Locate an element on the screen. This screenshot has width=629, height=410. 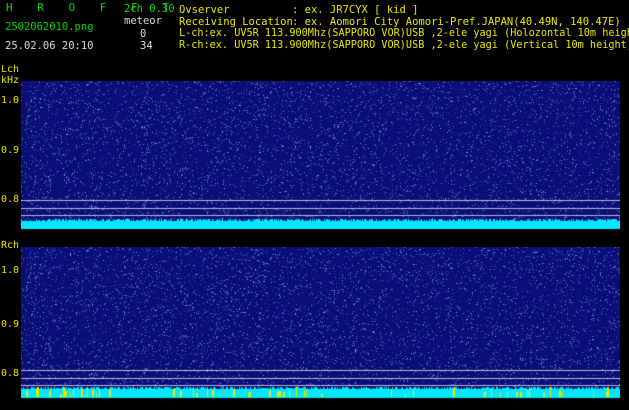
file-datetime: 25.02.06 20:10 is located at coordinates (49, 46).